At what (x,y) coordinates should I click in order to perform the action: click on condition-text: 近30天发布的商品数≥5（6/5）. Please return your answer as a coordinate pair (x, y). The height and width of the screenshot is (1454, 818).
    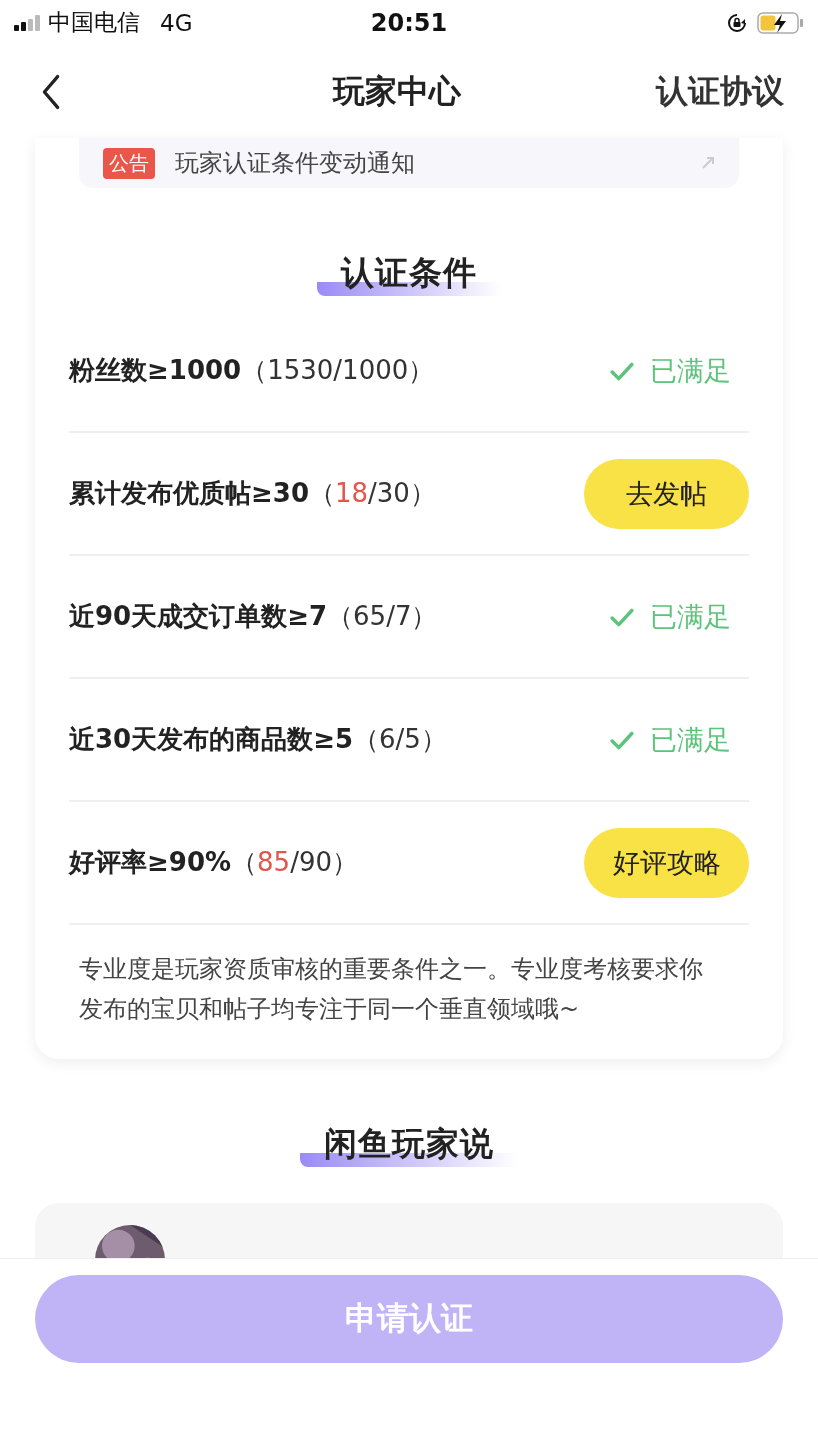
    Looking at the image, I should click on (258, 739).